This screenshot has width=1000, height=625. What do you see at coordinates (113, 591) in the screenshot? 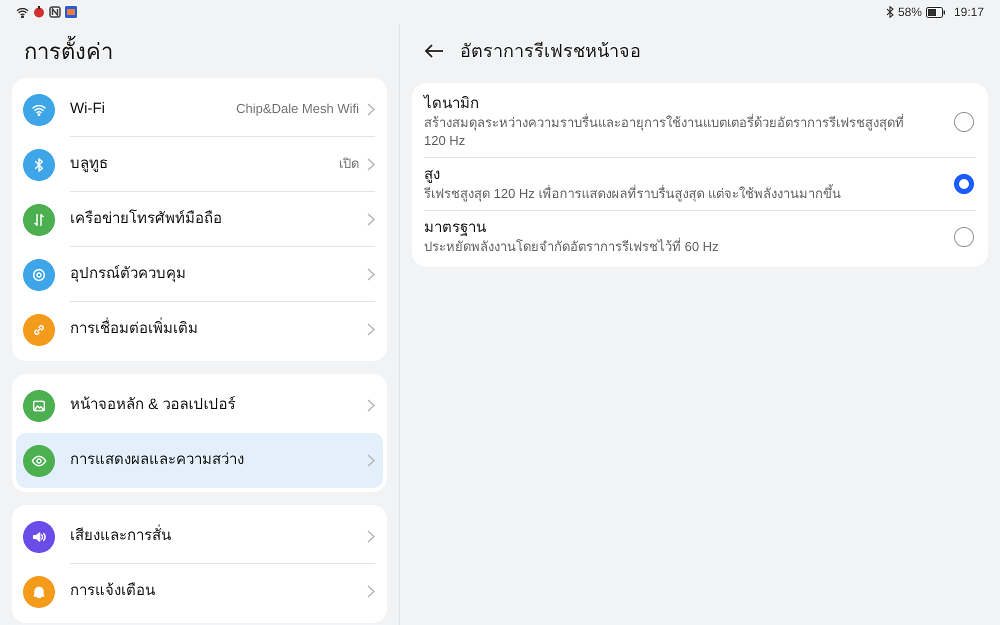
I see `item-label: การแจ้งเตือน` at bounding box center [113, 591].